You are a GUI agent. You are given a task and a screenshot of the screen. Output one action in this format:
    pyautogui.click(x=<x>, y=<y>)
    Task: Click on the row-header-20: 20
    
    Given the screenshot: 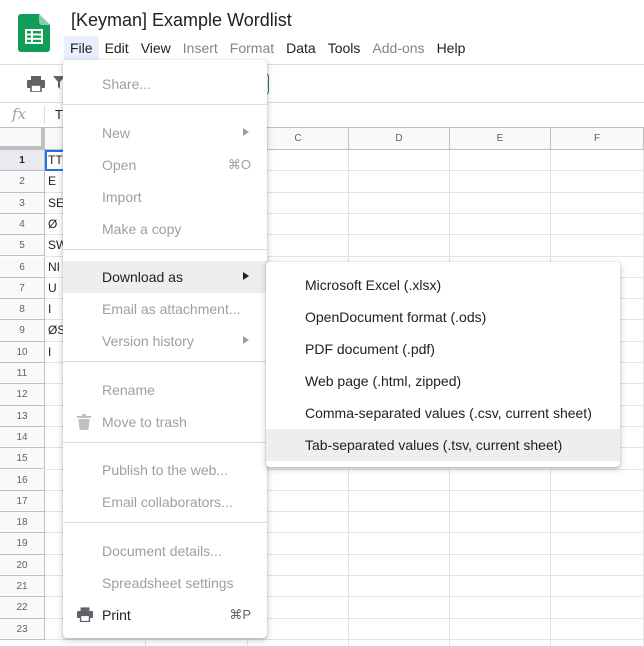 What is the action you would take?
    pyautogui.click(x=22, y=565)
    